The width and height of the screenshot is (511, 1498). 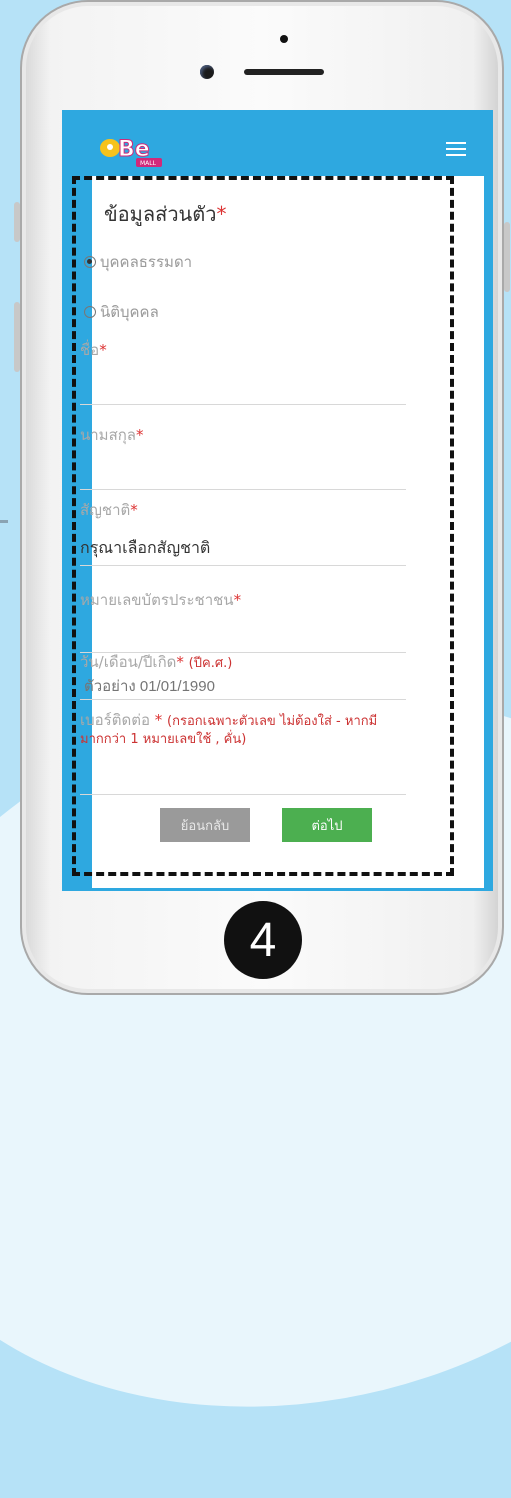 I want to click on form-title-text: ข้อมูลส่วนตัว, so click(x=160, y=214).